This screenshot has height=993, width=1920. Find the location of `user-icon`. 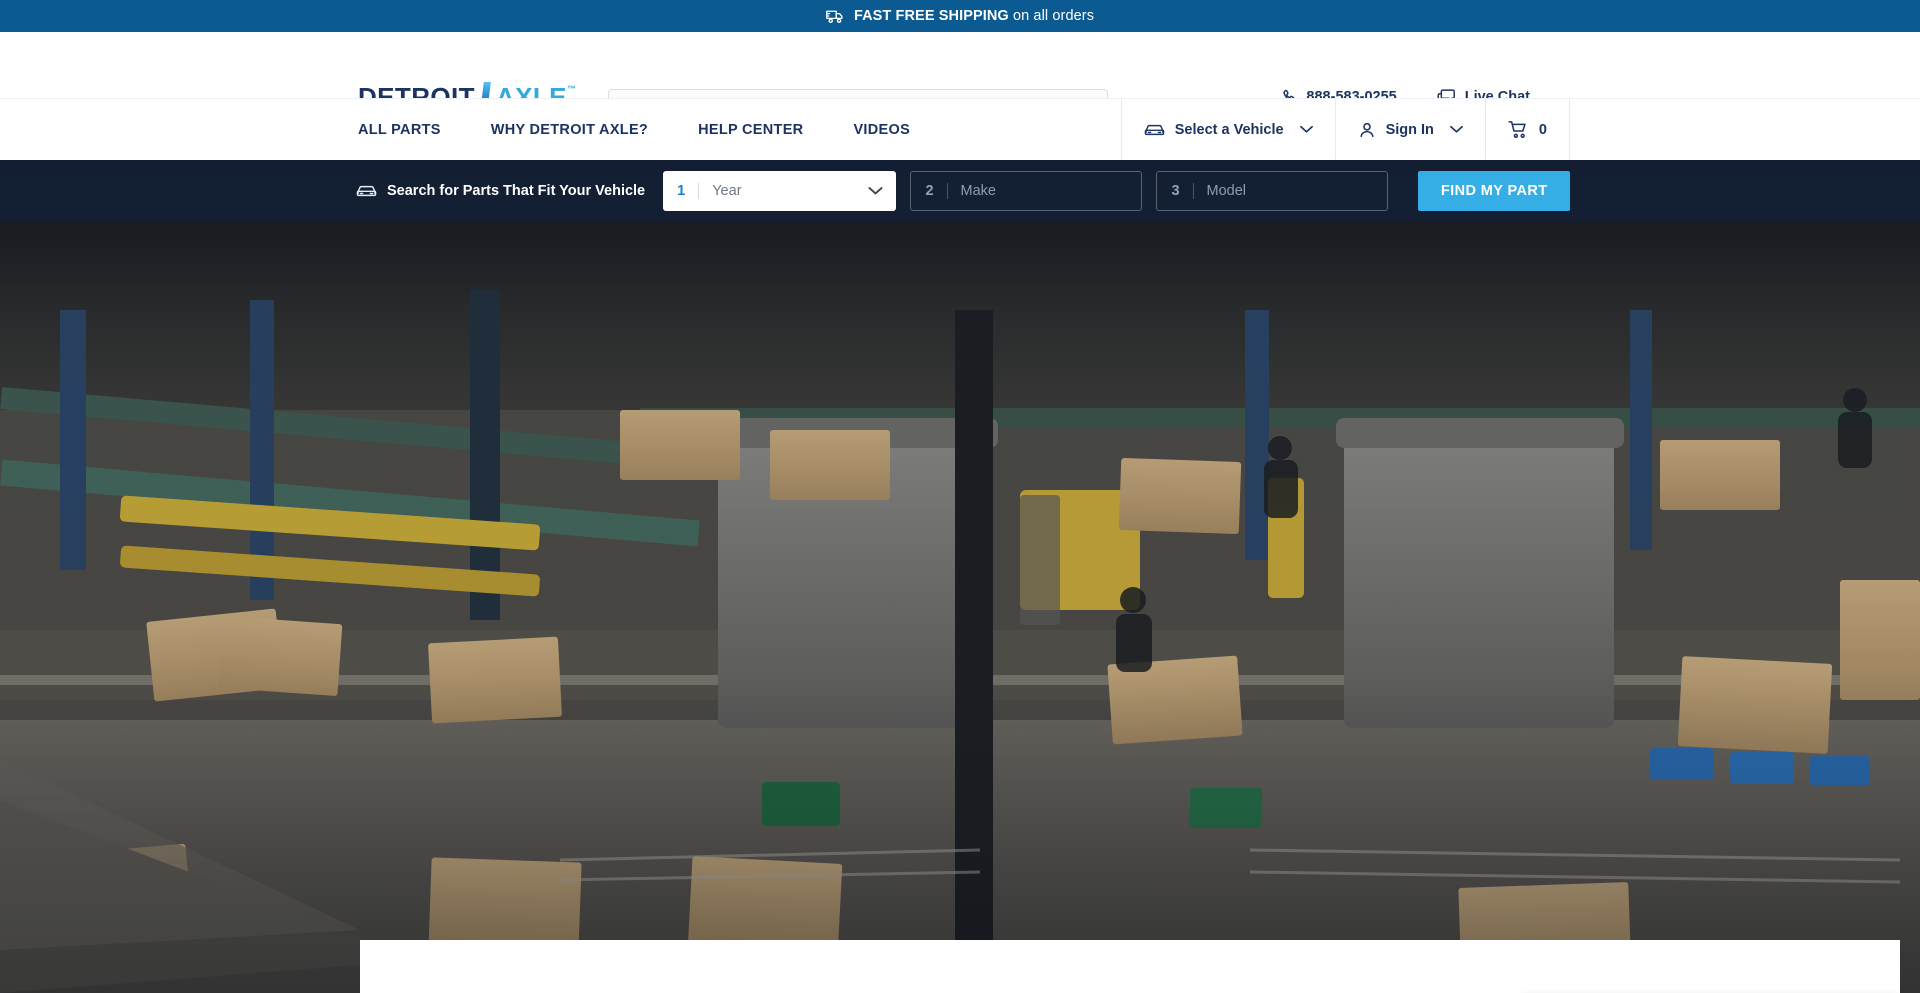

user-icon is located at coordinates (1367, 130).